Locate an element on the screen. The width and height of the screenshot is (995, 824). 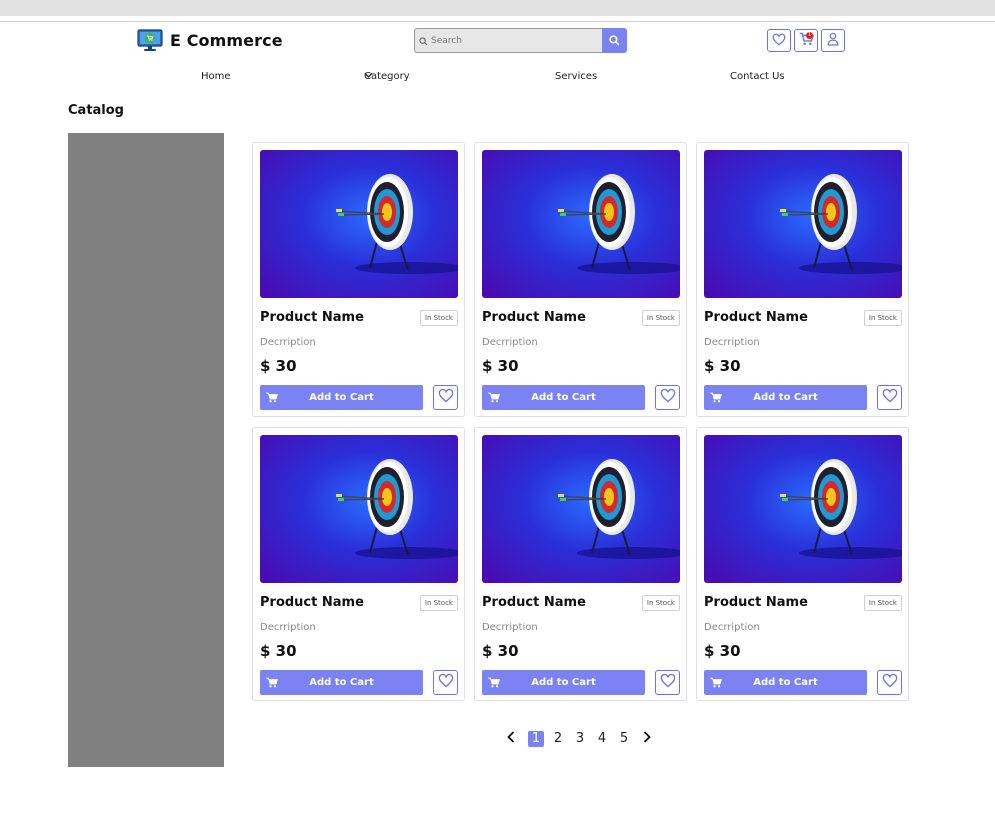
account-button is located at coordinates (833, 40).